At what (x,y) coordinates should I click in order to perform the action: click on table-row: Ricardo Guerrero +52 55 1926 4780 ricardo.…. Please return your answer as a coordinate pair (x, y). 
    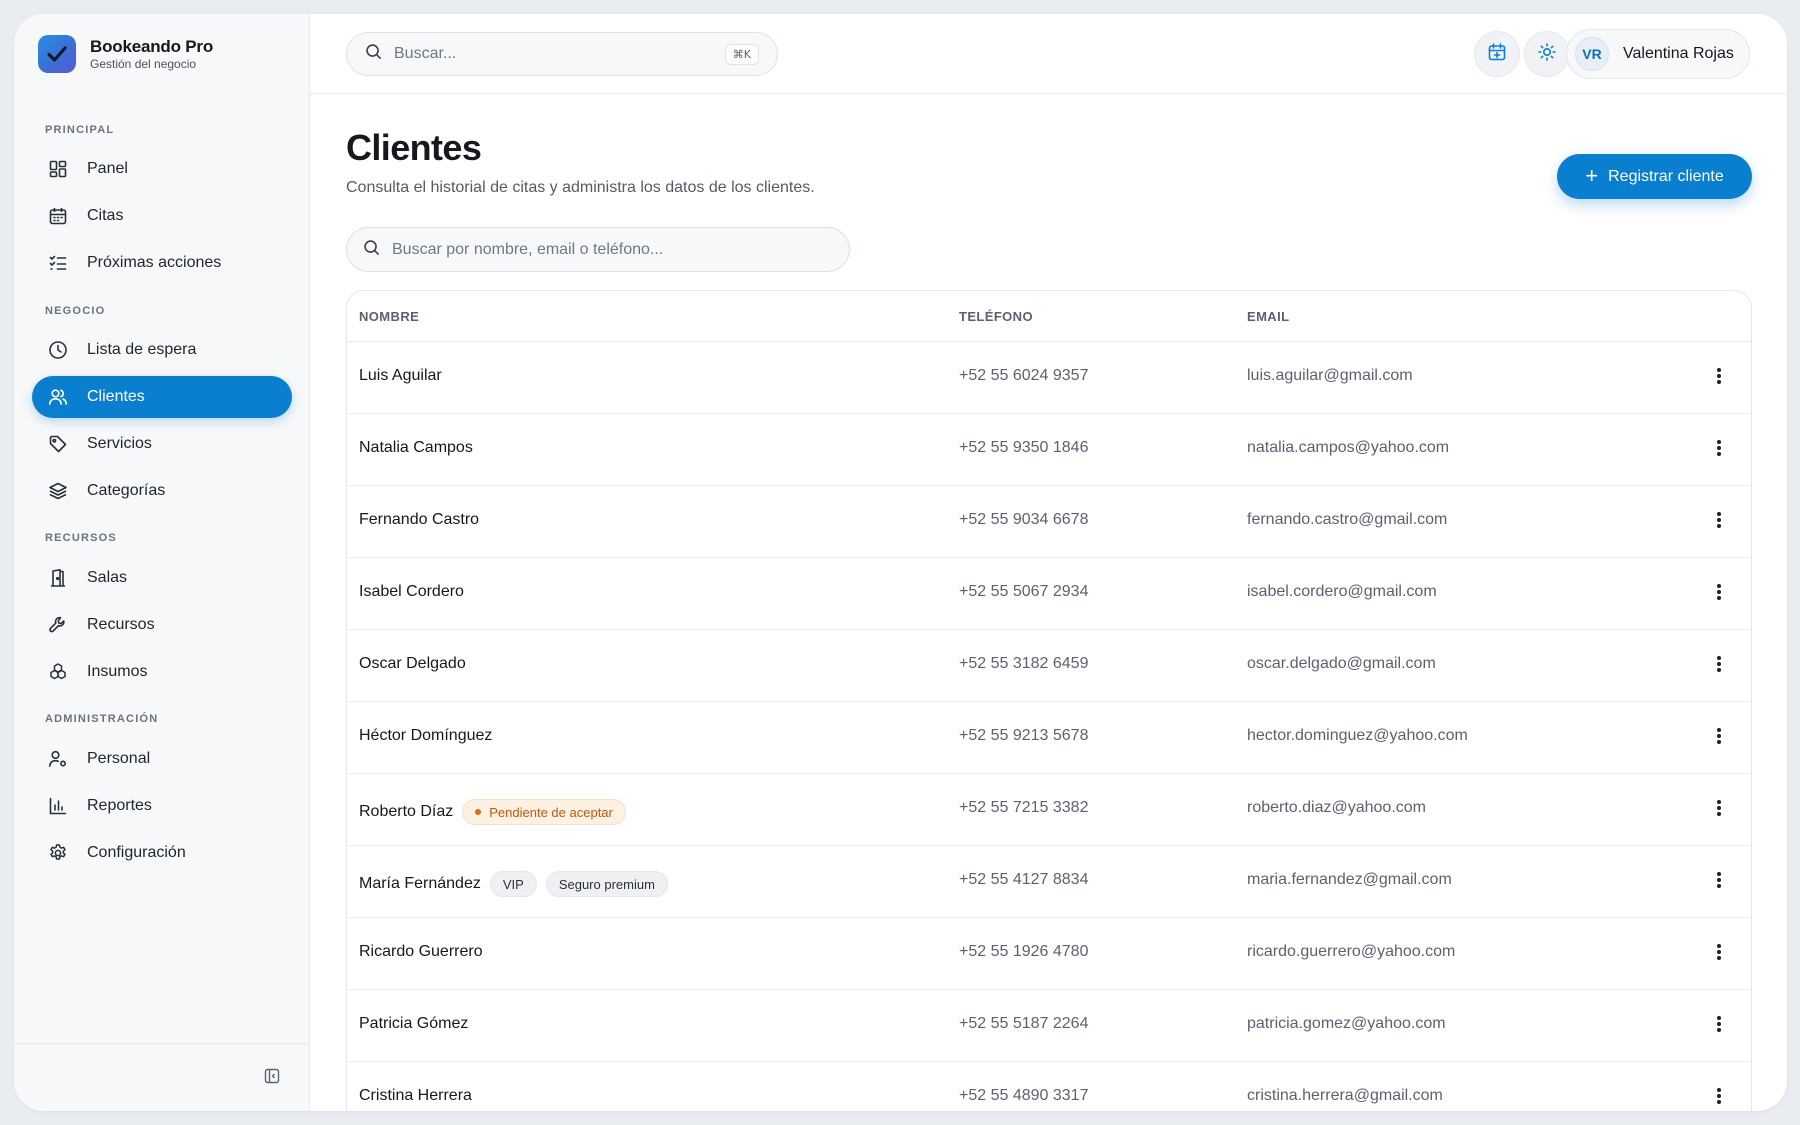
    Looking at the image, I should click on (1049, 954).